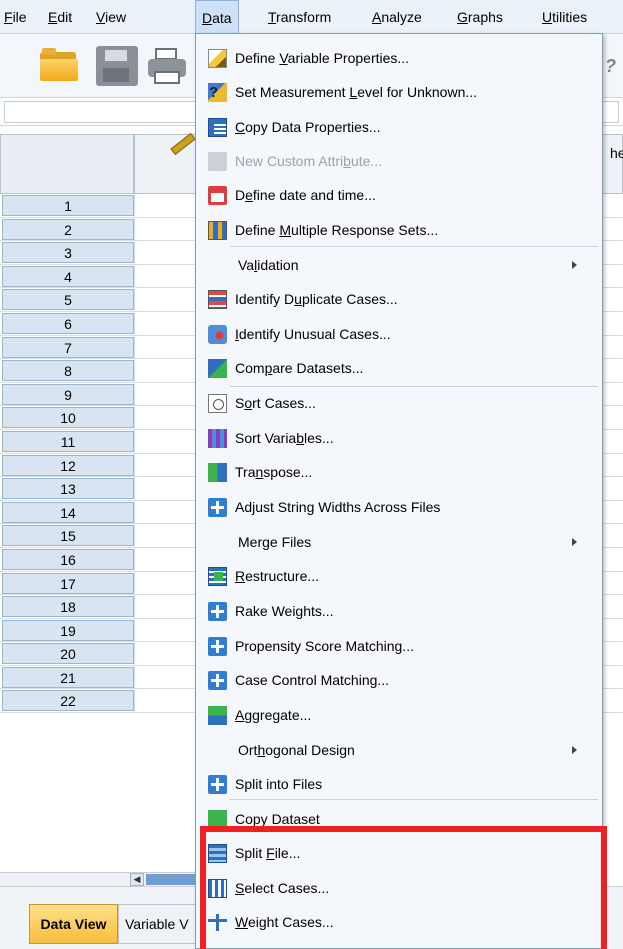 The image size is (623, 949). I want to click on menu-data: Data, so click(217, 17).